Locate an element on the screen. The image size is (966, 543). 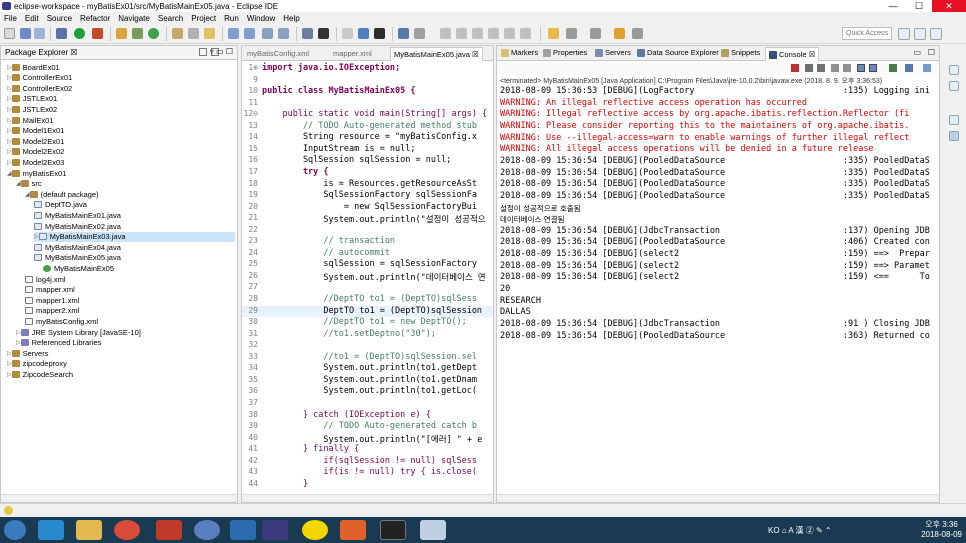
open-type-icon is located at coordinates (177, 33).